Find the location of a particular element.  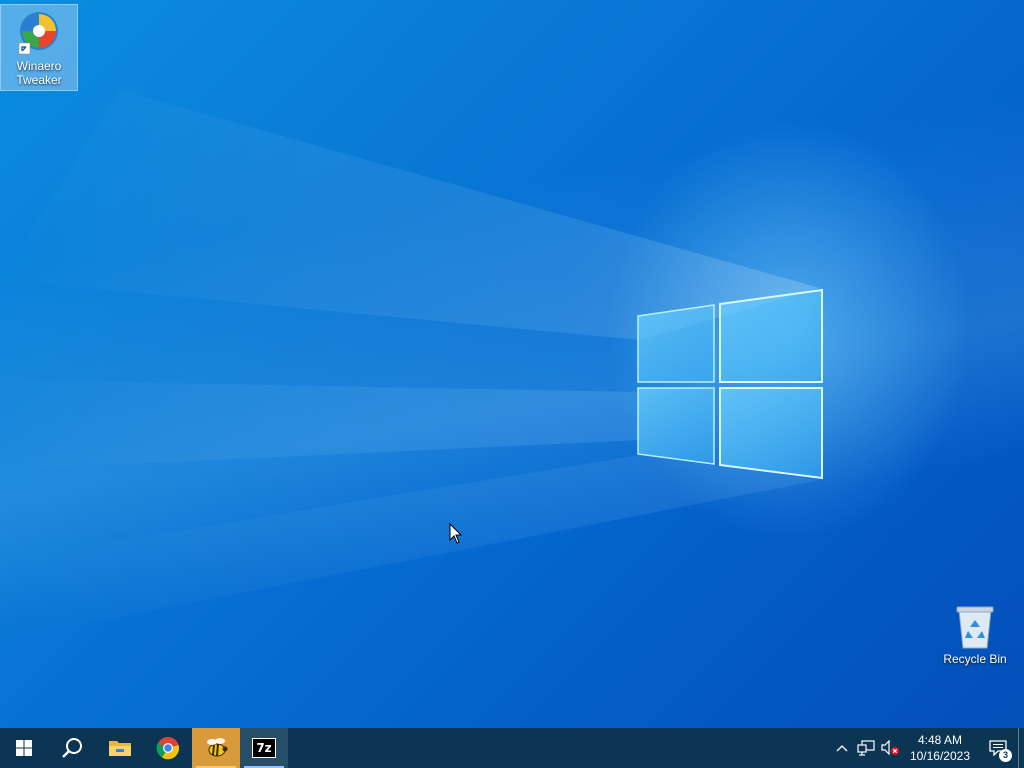

windows-logo-wallpaper is located at coordinates (730, 384).